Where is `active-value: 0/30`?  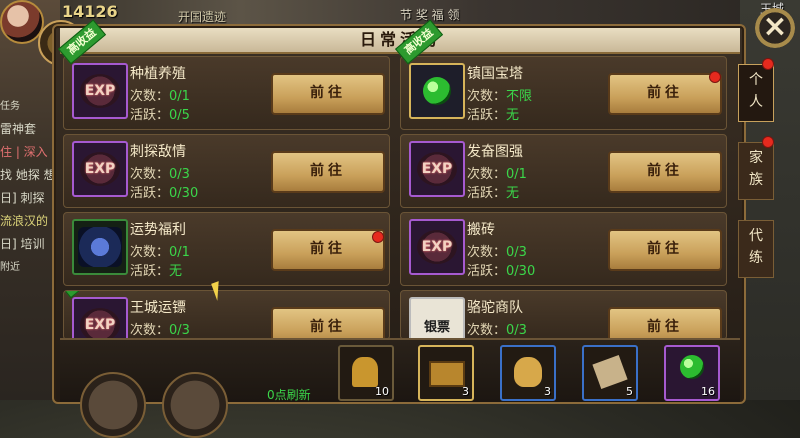 active-value: 0/30 is located at coordinates (184, 193).